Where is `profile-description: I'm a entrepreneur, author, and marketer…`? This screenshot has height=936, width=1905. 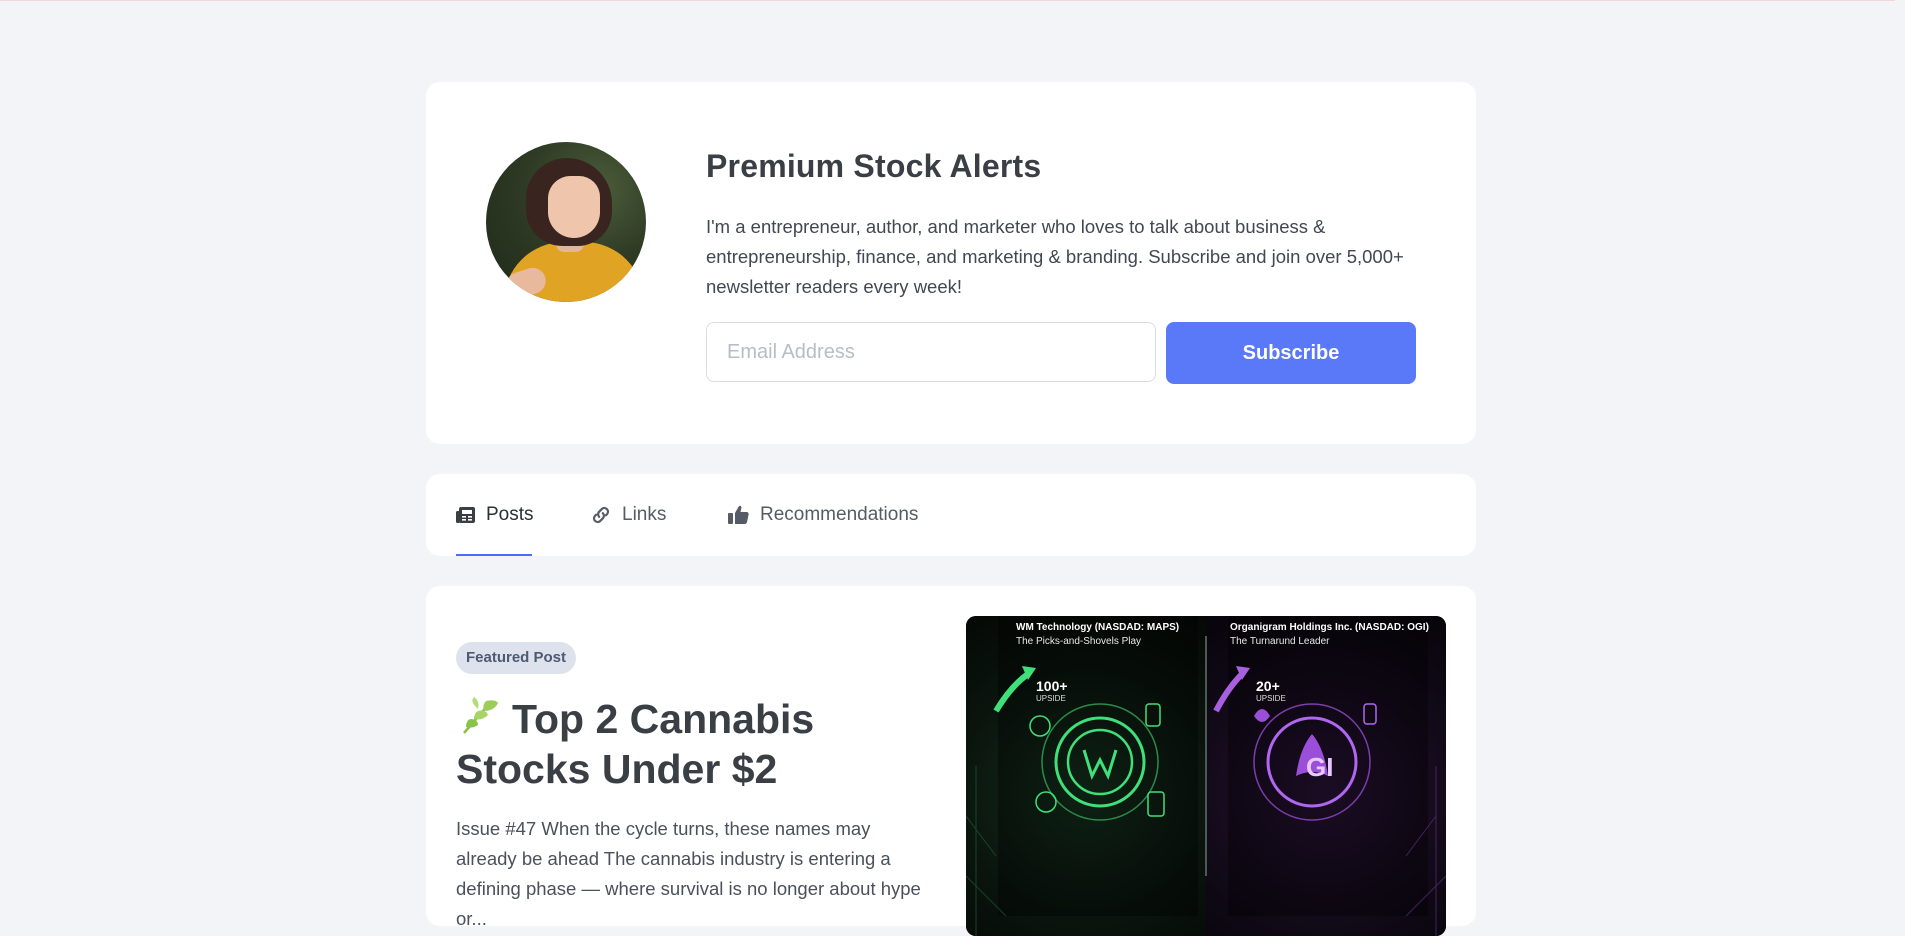
profile-description: I'm a entrepreneur, author, and marketer… is located at coordinates (1055, 256).